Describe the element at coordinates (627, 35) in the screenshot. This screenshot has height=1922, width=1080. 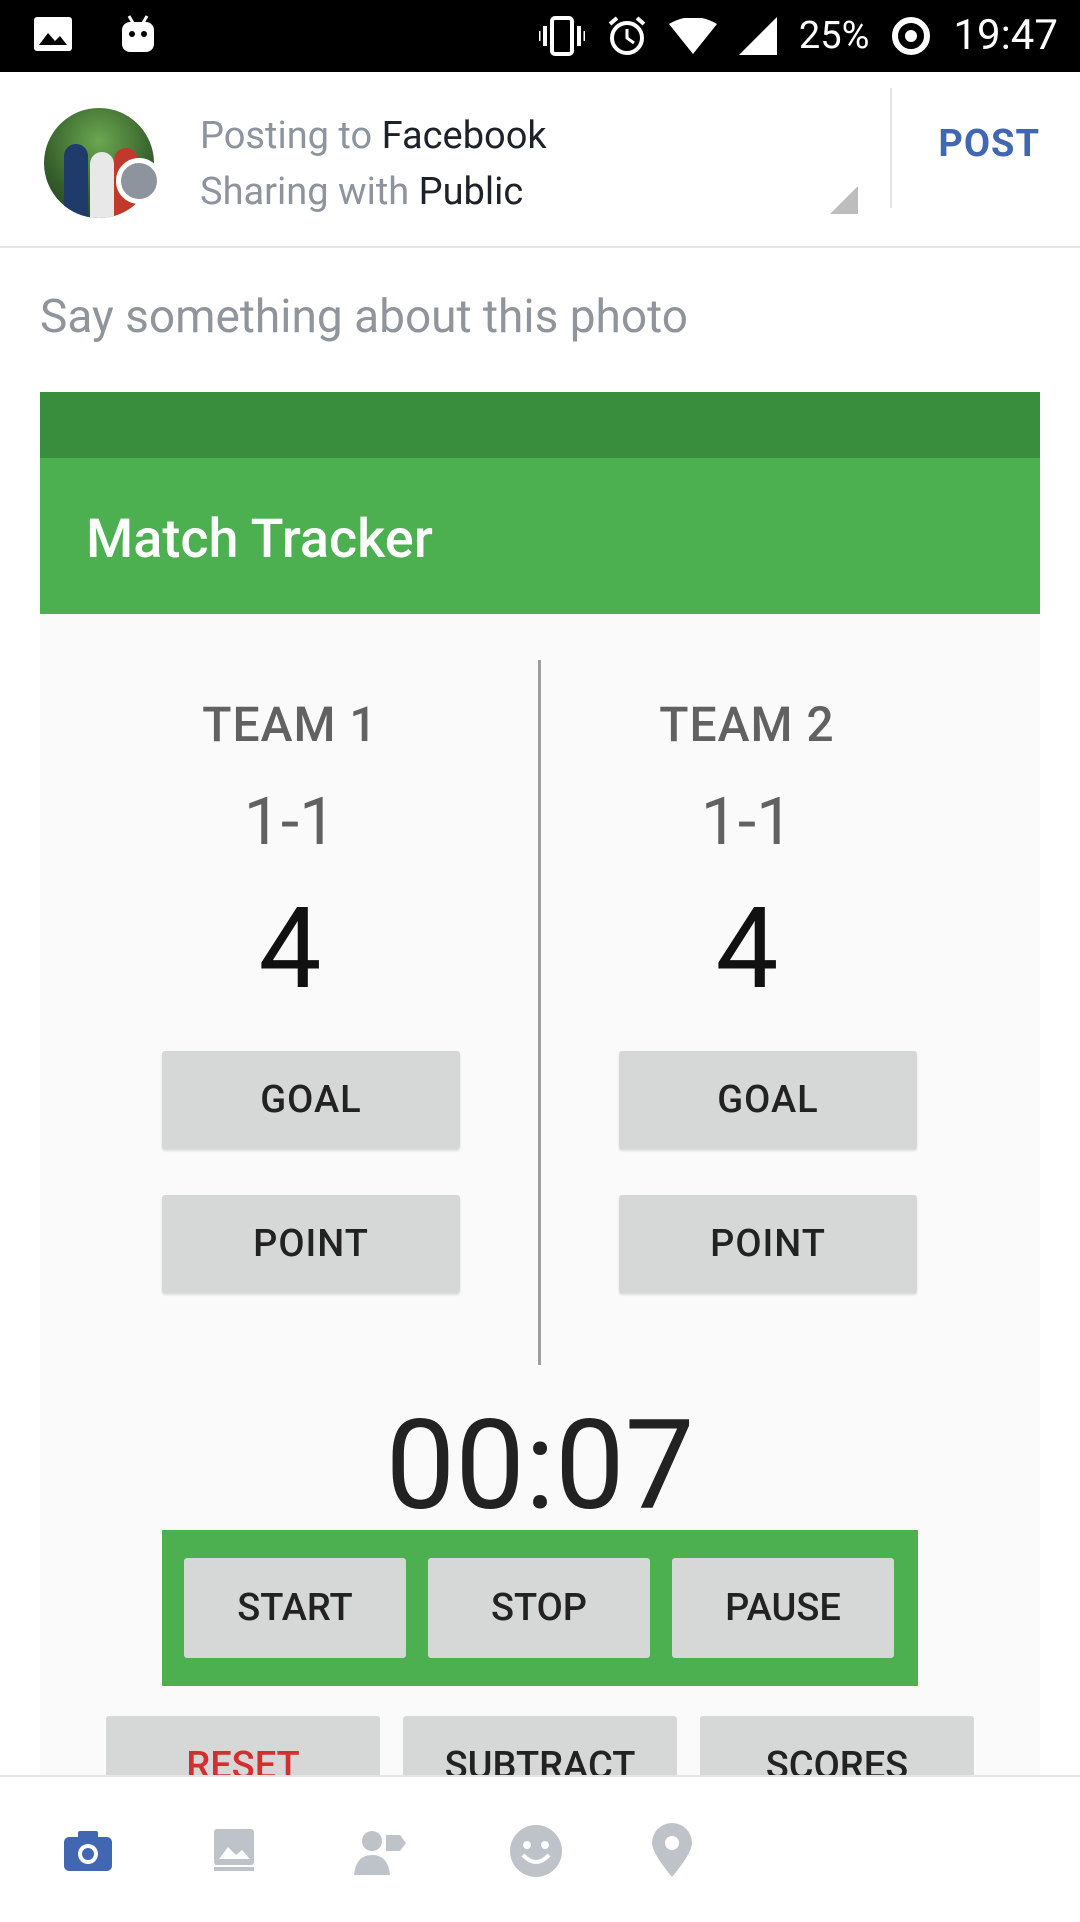
I see `alarm-icon` at that location.